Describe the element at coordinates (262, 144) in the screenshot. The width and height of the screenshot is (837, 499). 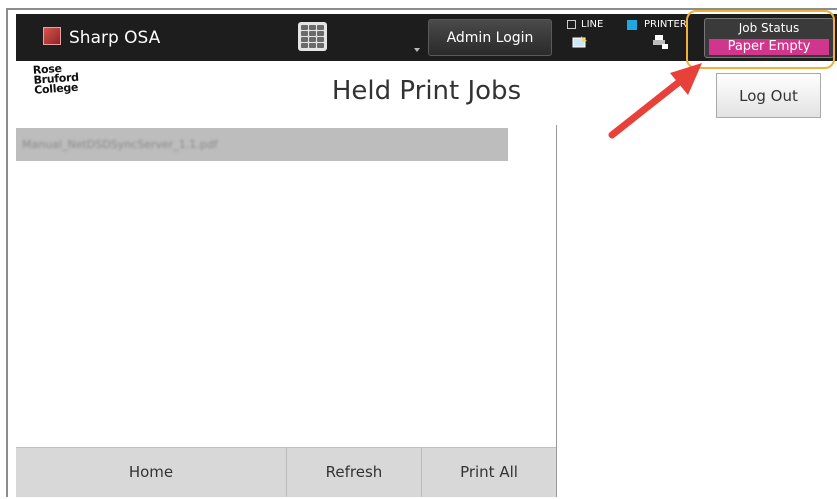
I see `job-row: Manual_NetDSDSyncServer_1.1.pdf` at that location.